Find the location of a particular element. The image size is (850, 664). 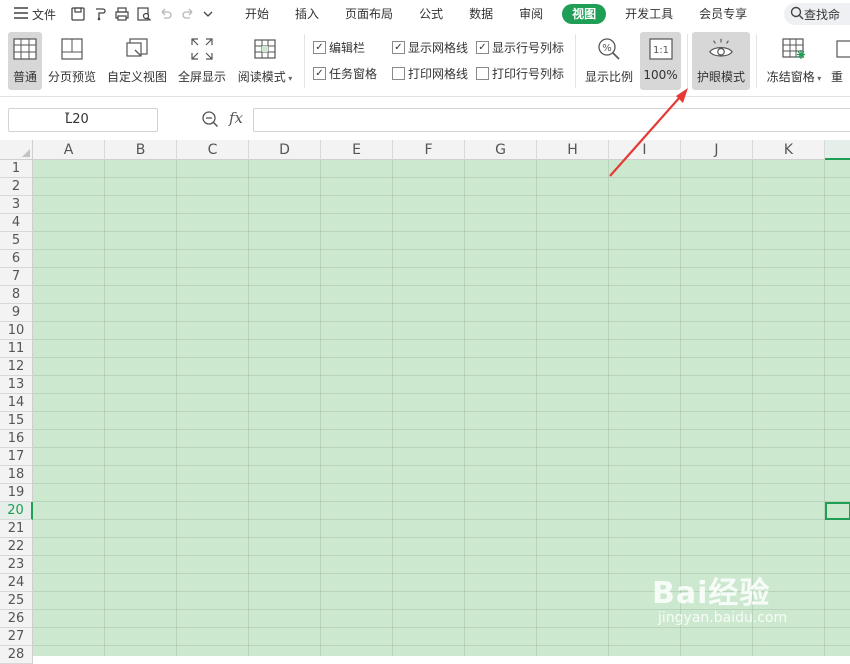

zoom-icon: % is located at coordinates (609, 49).